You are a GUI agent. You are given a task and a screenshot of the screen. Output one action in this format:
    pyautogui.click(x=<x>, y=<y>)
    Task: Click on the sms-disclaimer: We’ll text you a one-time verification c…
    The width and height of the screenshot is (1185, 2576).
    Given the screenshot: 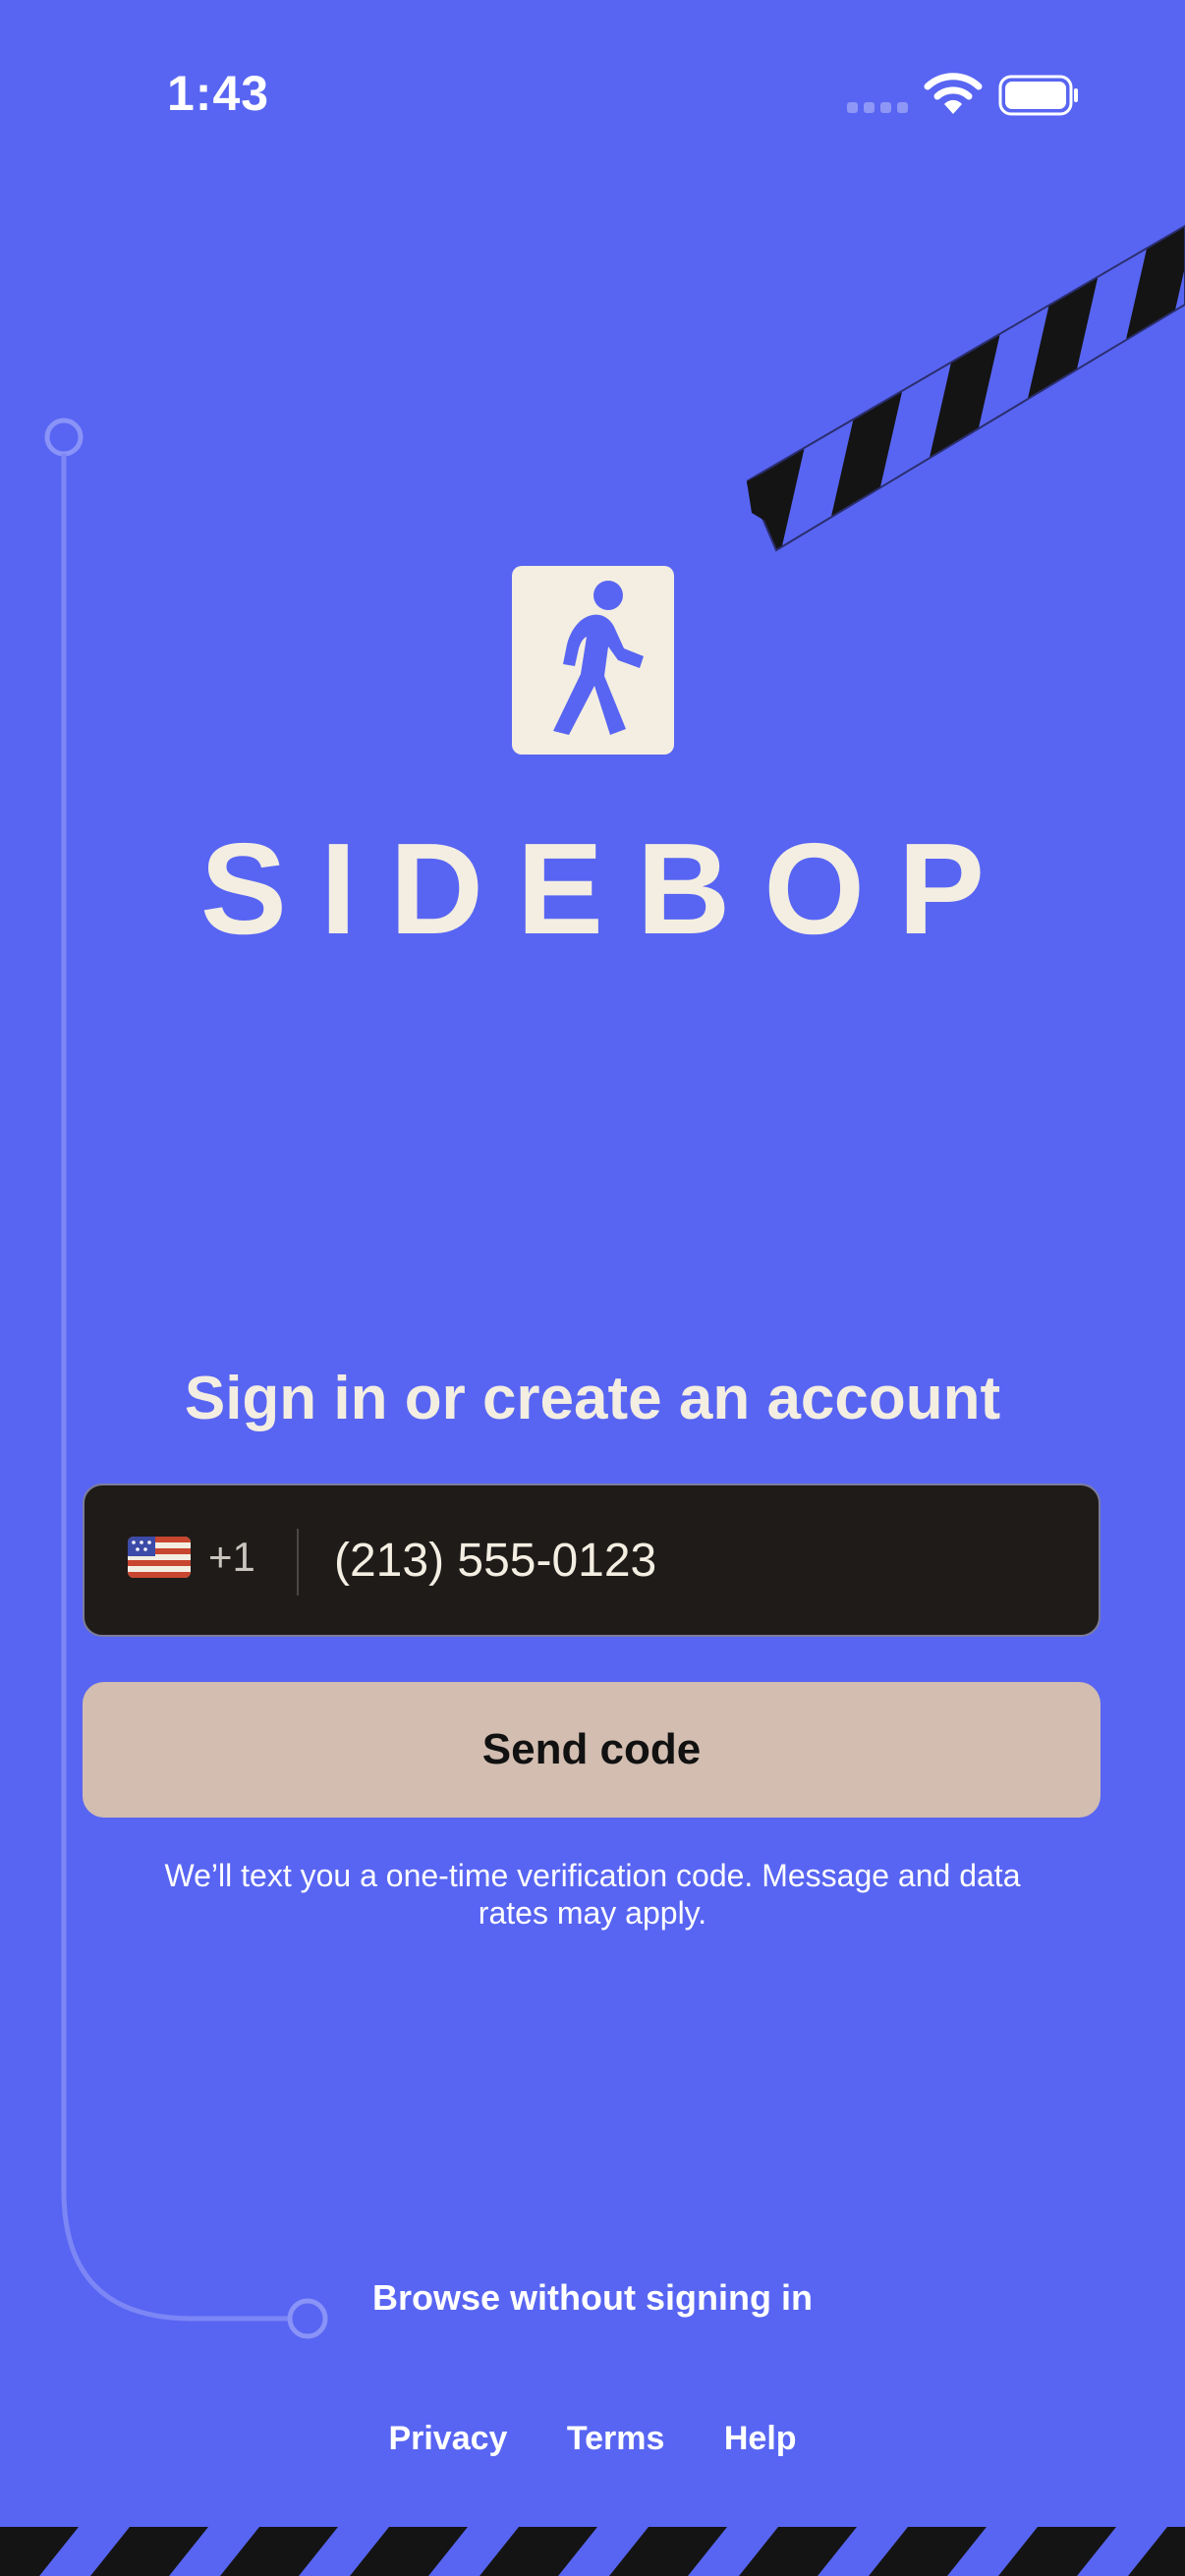 What is the action you would take?
    pyautogui.click(x=592, y=1894)
    